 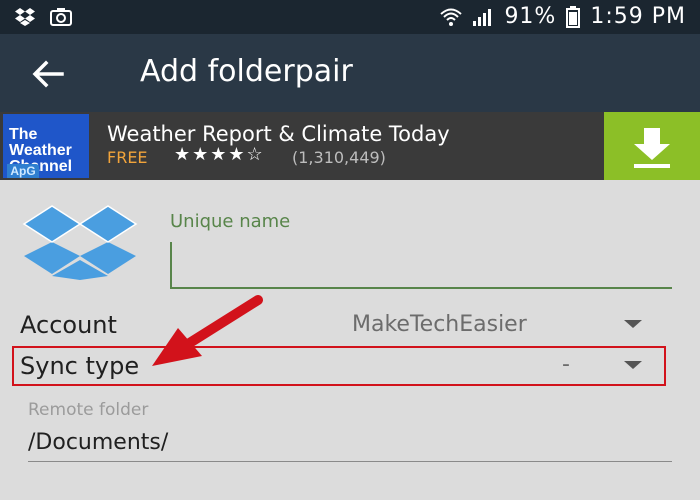 I want to click on status-left, so click(x=43, y=17).